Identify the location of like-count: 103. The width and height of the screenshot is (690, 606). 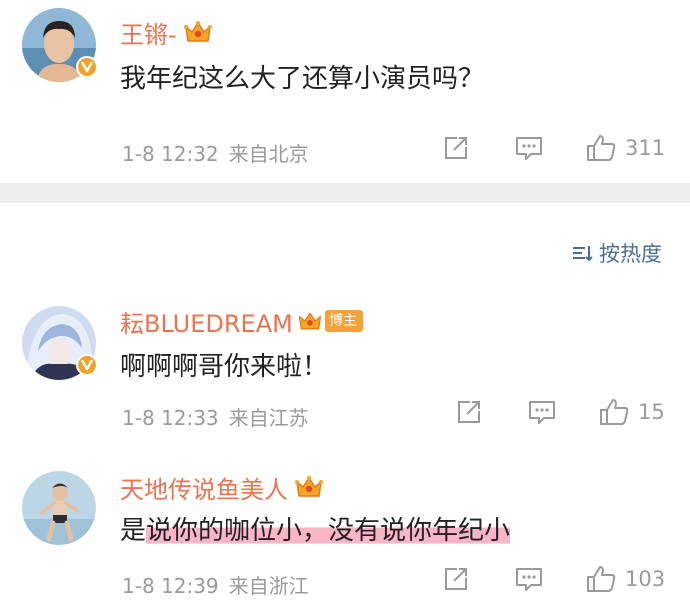
(645, 579).